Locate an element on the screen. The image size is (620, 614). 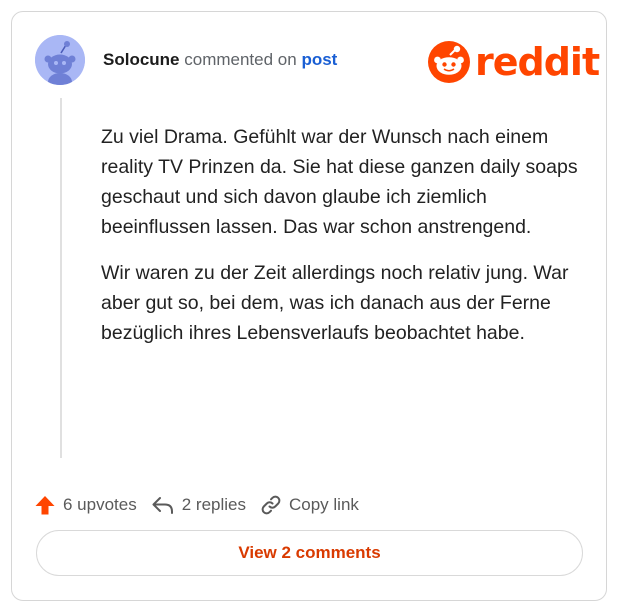
comment-header: Solocune commented on post is located at coordinates (220, 60).